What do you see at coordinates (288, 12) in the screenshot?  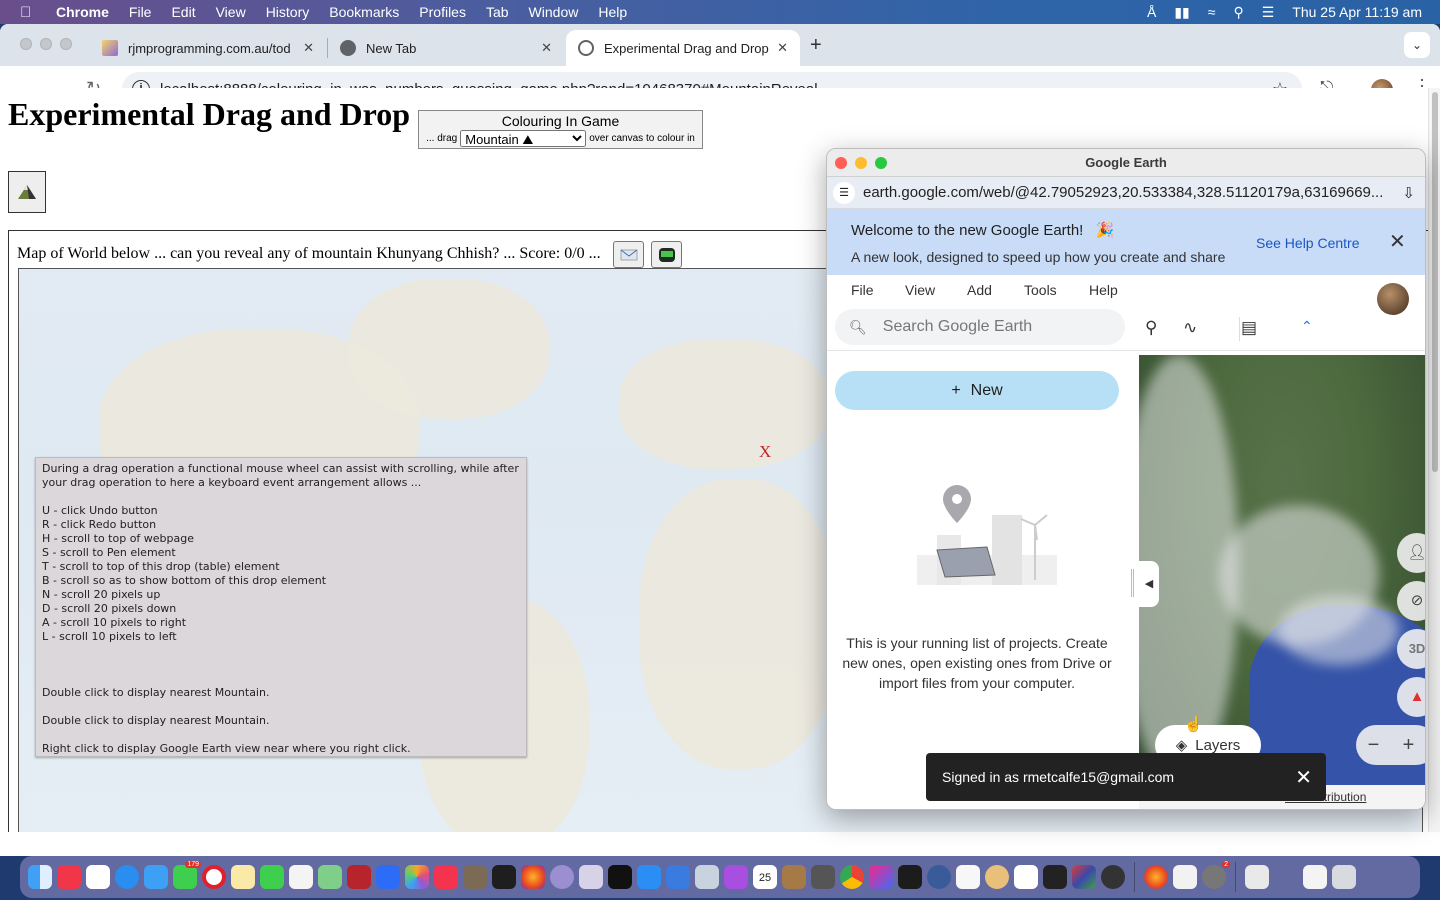 I see `menu-history: History` at bounding box center [288, 12].